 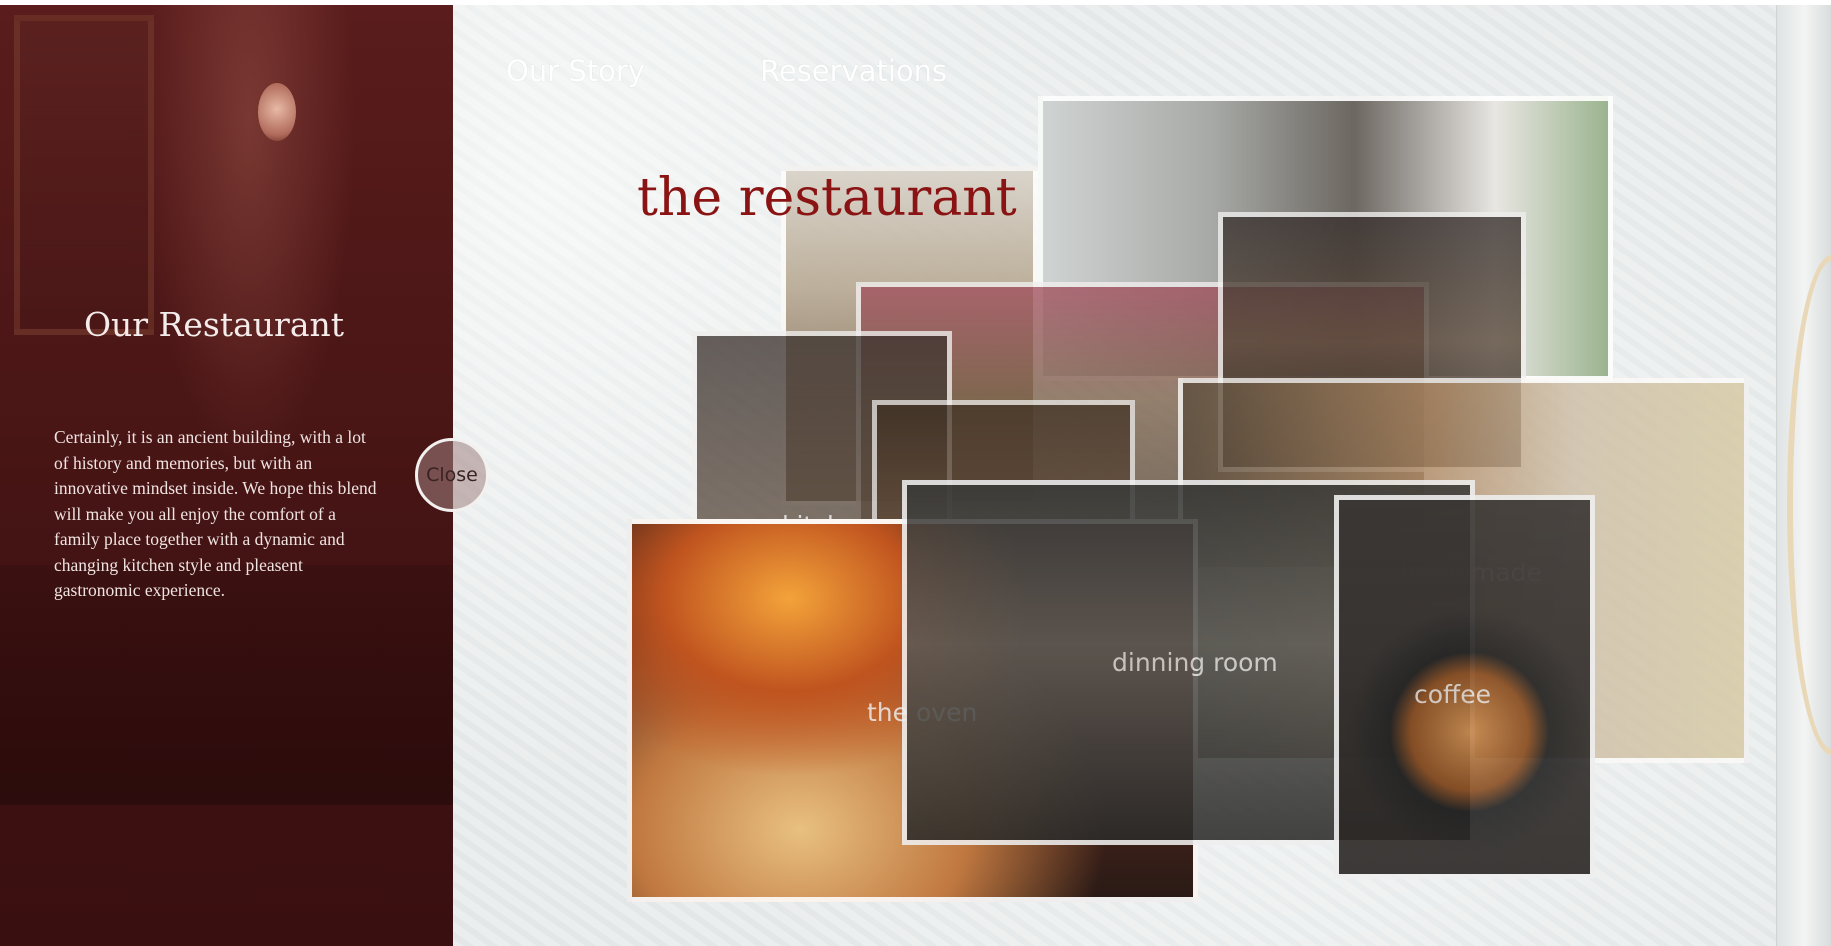 What do you see at coordinates (853, 71) in the screenshot?
I see `nav-reservations: Reservations` at bounding box center [853, 71].